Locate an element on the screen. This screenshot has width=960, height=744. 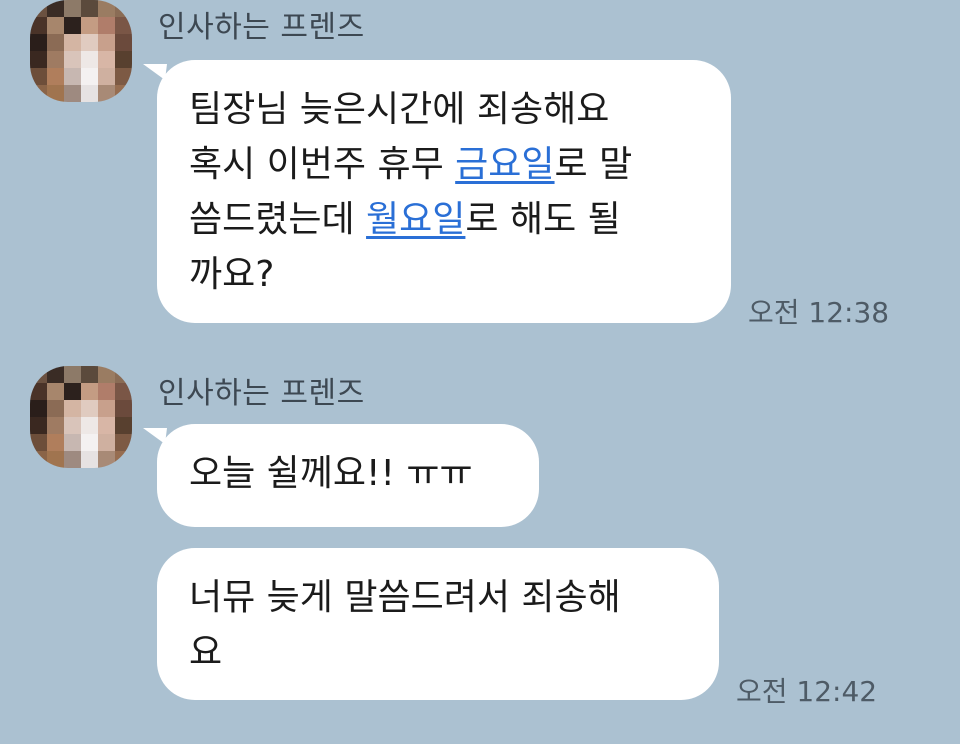
message-text: 팀장님 늦은시간에 죄송해요 is located at coordinates (399, 109).